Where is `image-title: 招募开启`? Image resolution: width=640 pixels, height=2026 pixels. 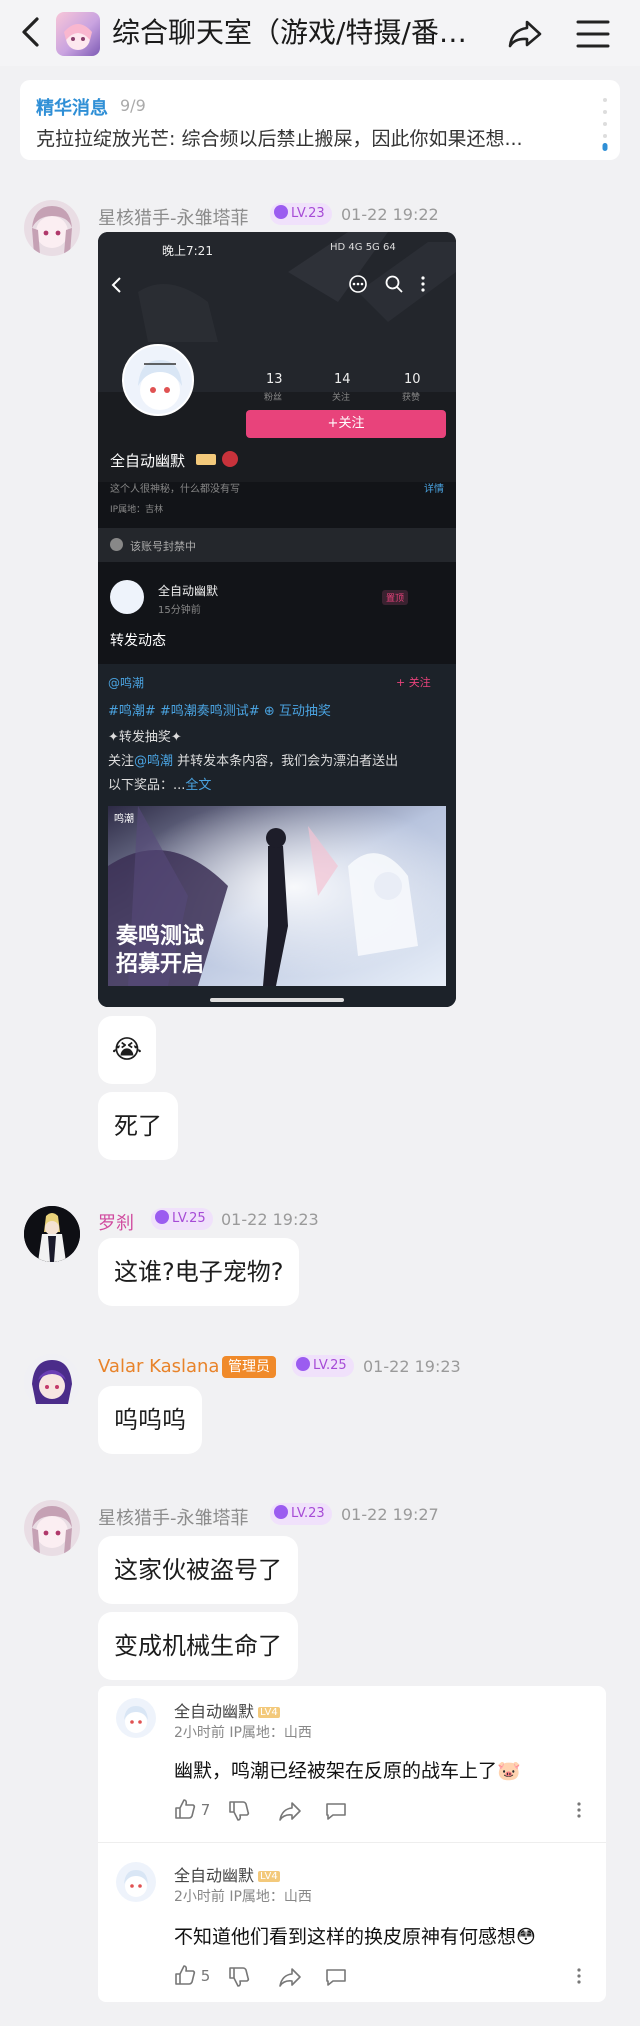
image-title: 招募开启 is located at coordinates (160, 964).